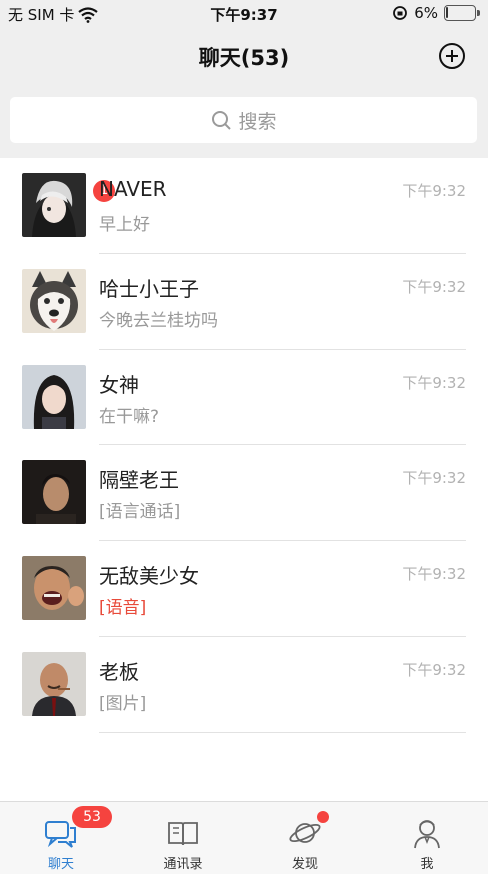 This screenshot has height=874, width=488. Describe the element at coordinates (244, 206) in the screenshot. I see `chat-item-naver: 1 NAVER 下午9:32 早上好` at that location.